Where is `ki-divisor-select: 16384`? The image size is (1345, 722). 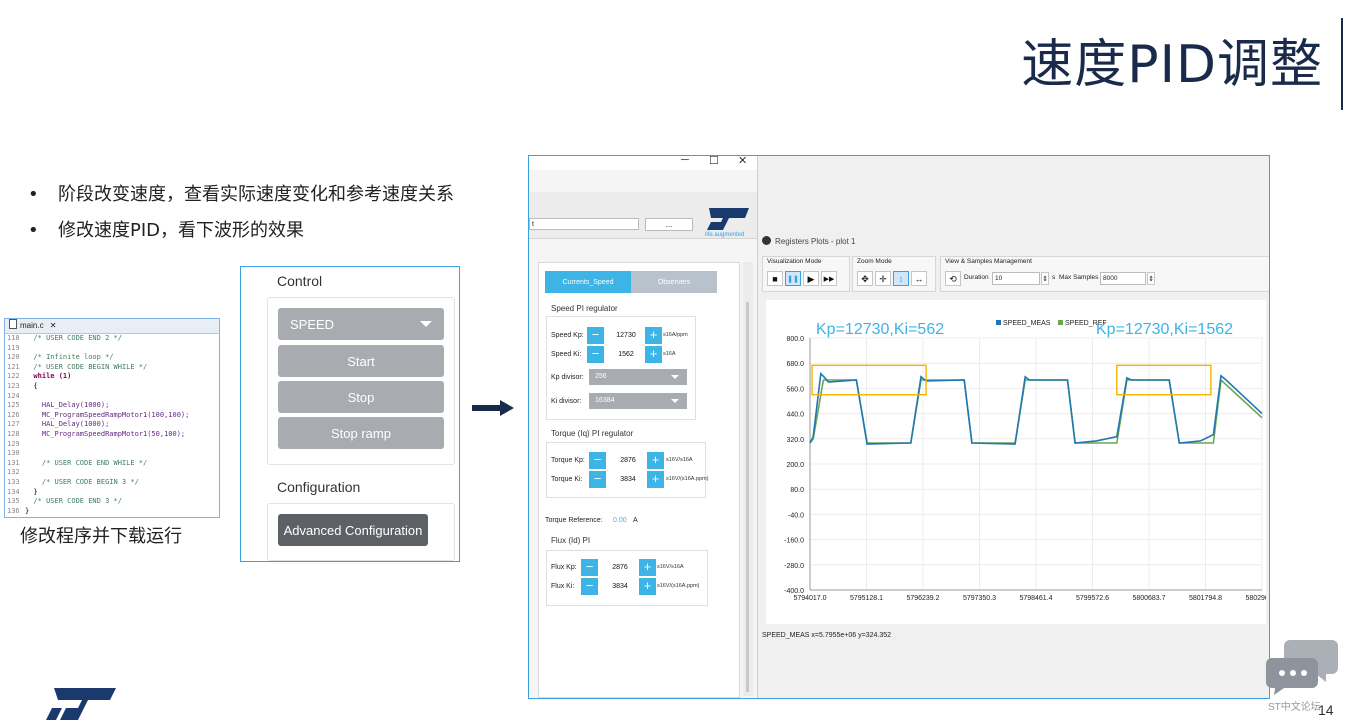
ki-divisor-select: 16384 is located at coordinates (638, 401).